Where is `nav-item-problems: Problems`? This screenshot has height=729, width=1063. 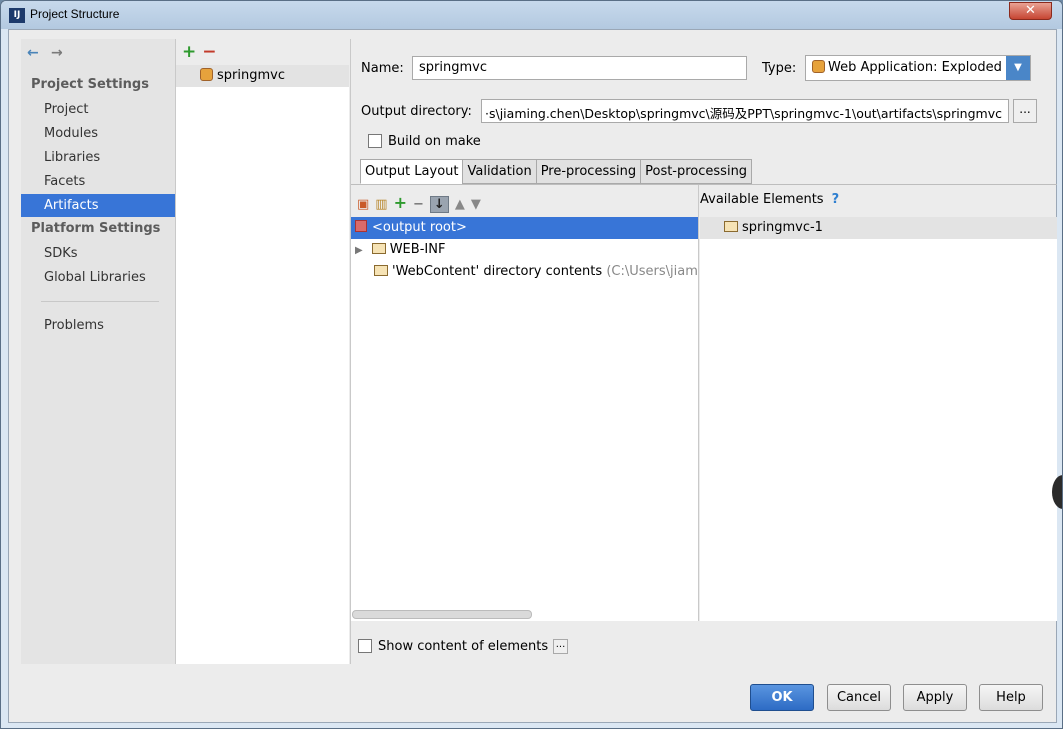 nav-item-problems: Problems is located at coordinates (98, 325).